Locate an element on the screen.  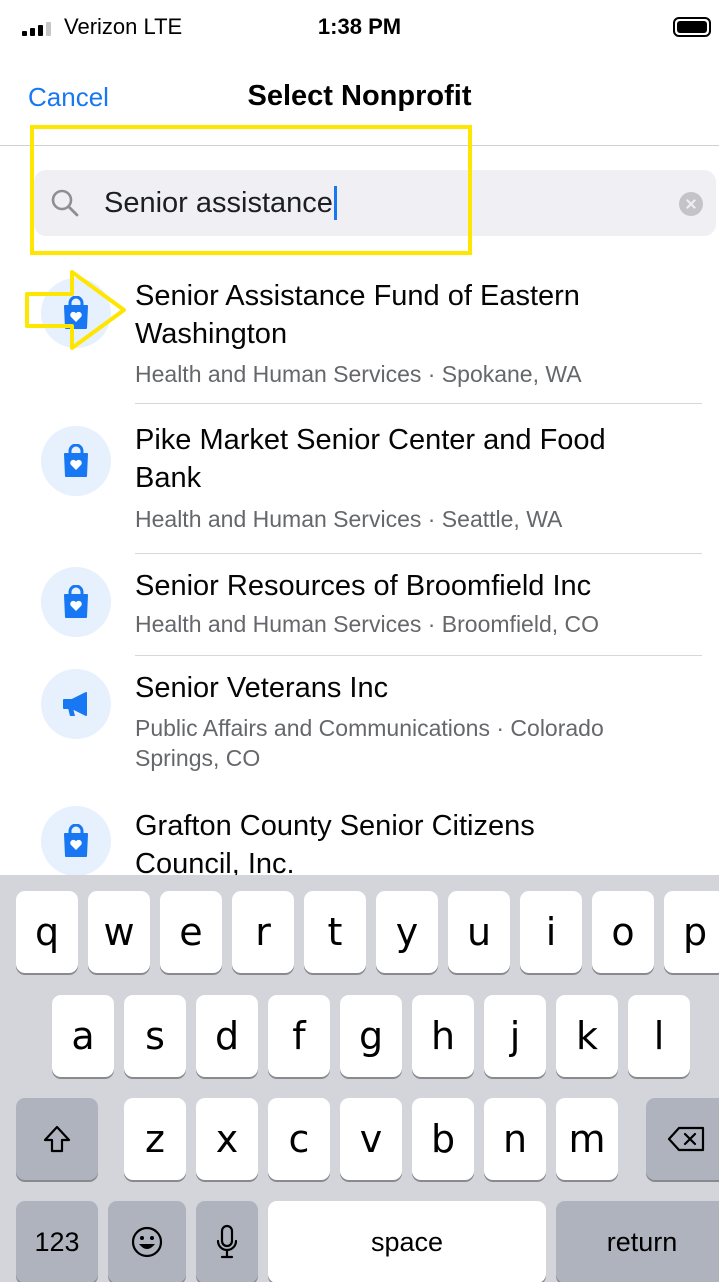
nonprofit-name-line: Pike Market Senior Center and Food is located at coordinates (370, 440).